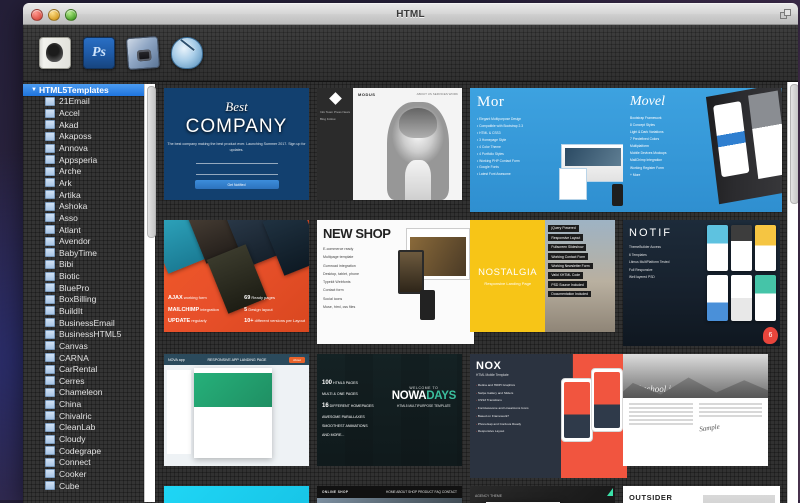  Describe the element at coordinates (90, 113) in the screenshot. I see `sidebar-item: Accel` at that location.